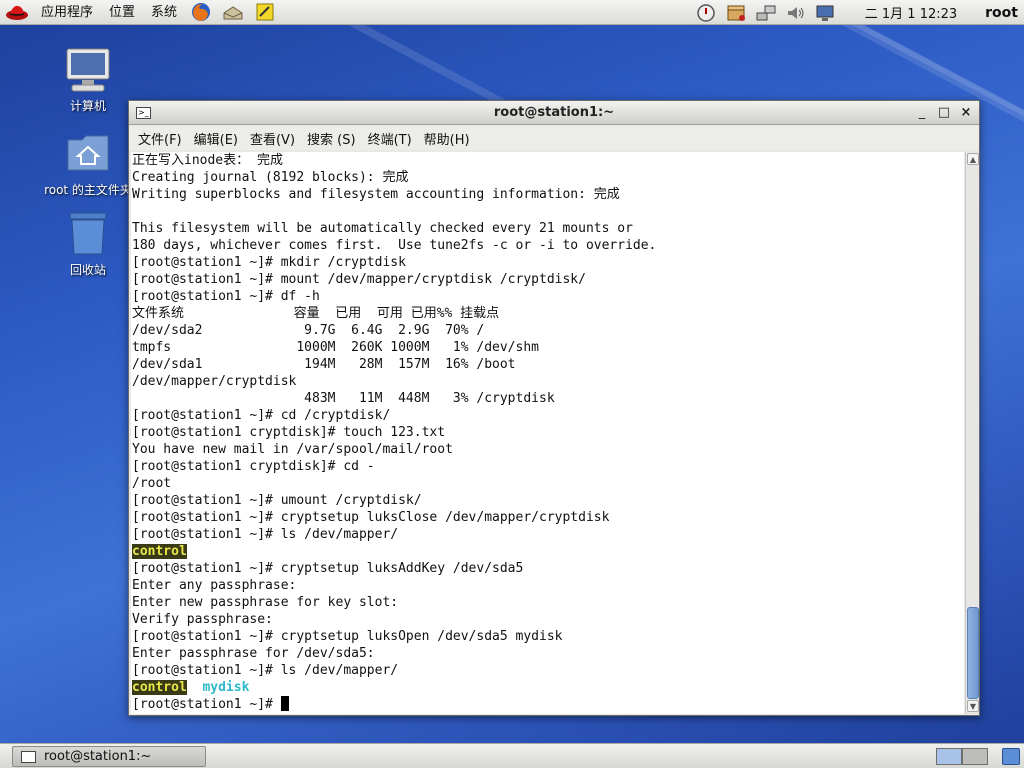 The width and height of the screenshot is (1024, 768). What do you see at coordinates (944, 113) in the screenshot?
I see `maximize-button: □` at bounding box center [944, 113].